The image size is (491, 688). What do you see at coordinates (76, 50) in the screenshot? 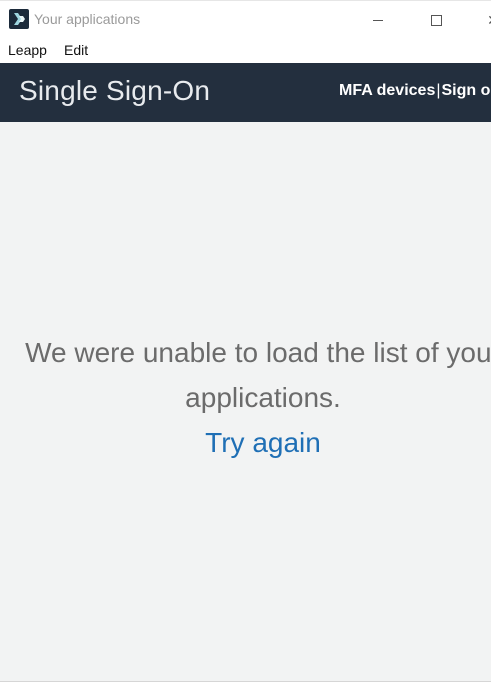
I see `menu-item-edit: Edit` at bounding box center [76, 50].